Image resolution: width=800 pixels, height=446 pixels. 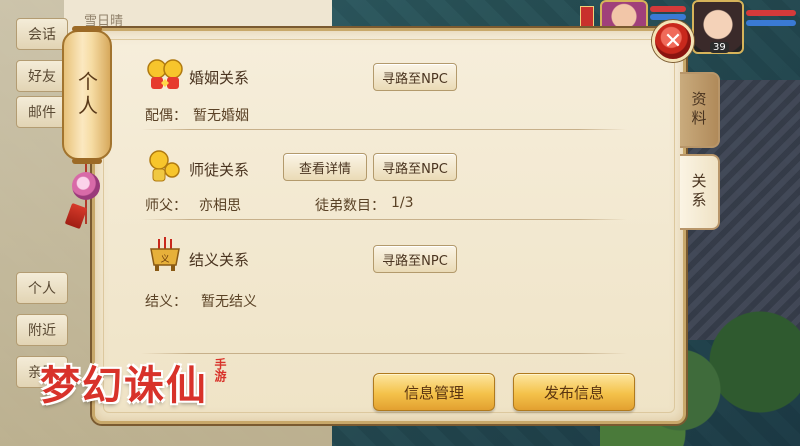 I want to click on panel-title-lantern: 个人, so click(x=87, y=95).